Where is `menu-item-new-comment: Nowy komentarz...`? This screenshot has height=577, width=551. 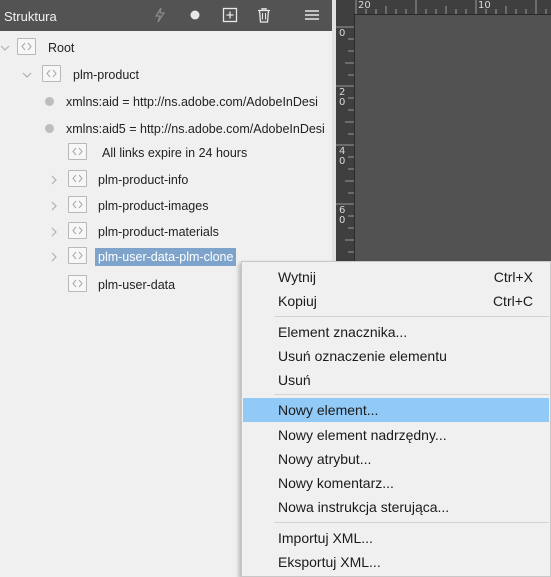 menu-item-new-comment: Nowy komentarz... is located at coordinates (396, 483).